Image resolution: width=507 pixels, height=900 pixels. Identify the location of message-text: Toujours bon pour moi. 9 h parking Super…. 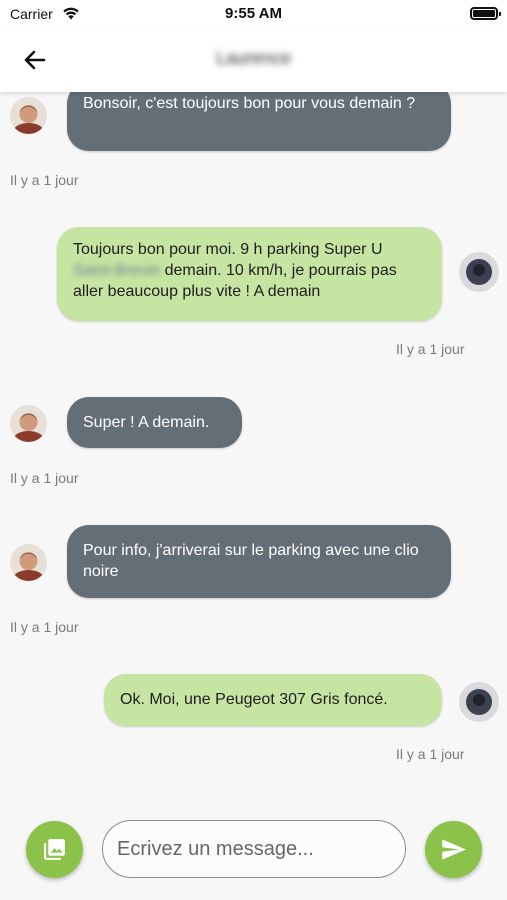
(228, 249).